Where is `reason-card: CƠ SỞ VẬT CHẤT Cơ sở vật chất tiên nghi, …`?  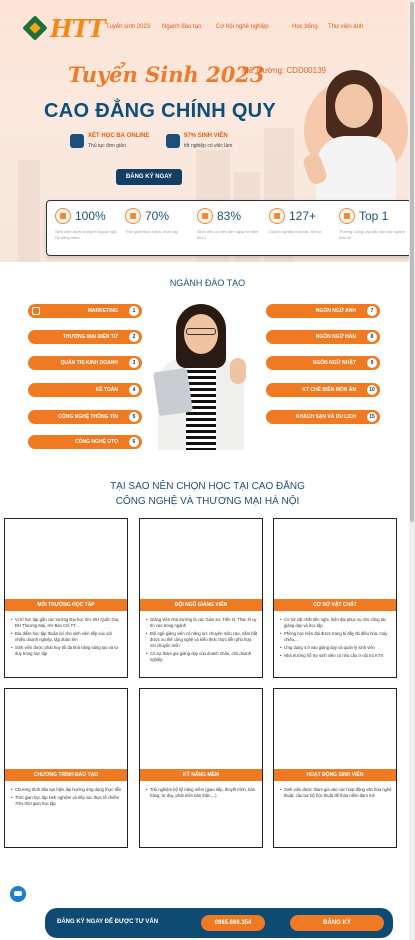
reason-card: CƠ SỞ VẬT CHẤT Cơ sở vật chất tiên nghi, … is located at coordinates (335, 598).